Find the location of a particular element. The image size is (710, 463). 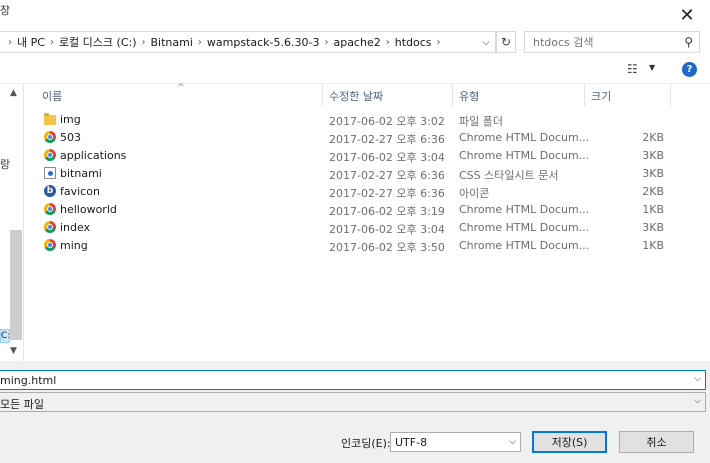

nav-item-drive-partial: C:) is located at coordinates (5, 336).